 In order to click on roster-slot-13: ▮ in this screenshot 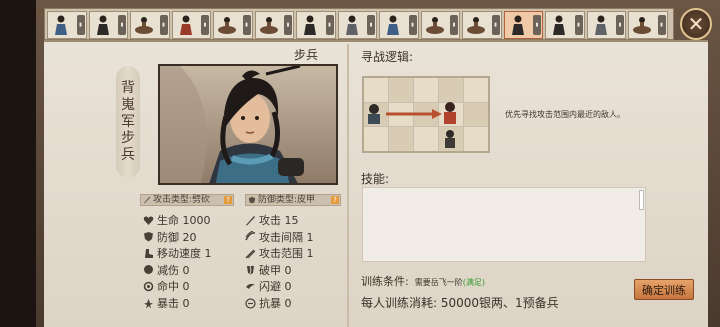, I will do `click(565, 25)`.